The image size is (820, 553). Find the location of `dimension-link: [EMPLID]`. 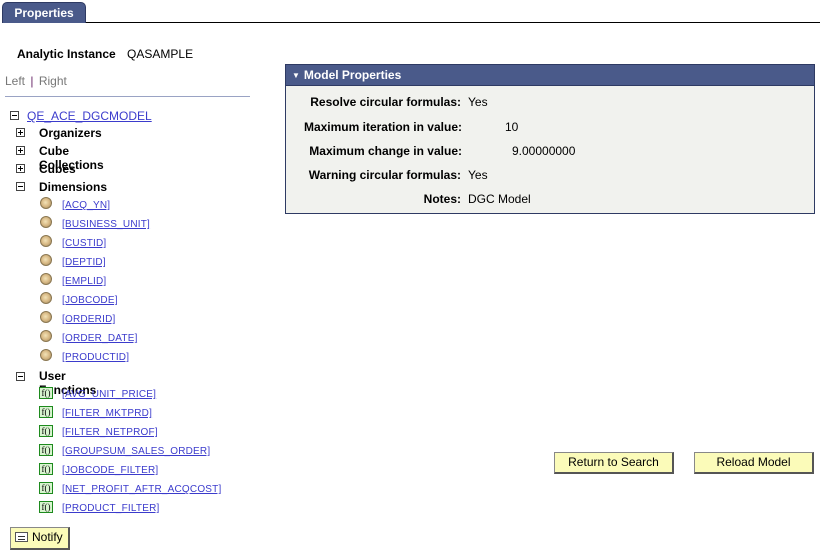

dimension-link: [EMPLID] is located at coordinates (84, 281).